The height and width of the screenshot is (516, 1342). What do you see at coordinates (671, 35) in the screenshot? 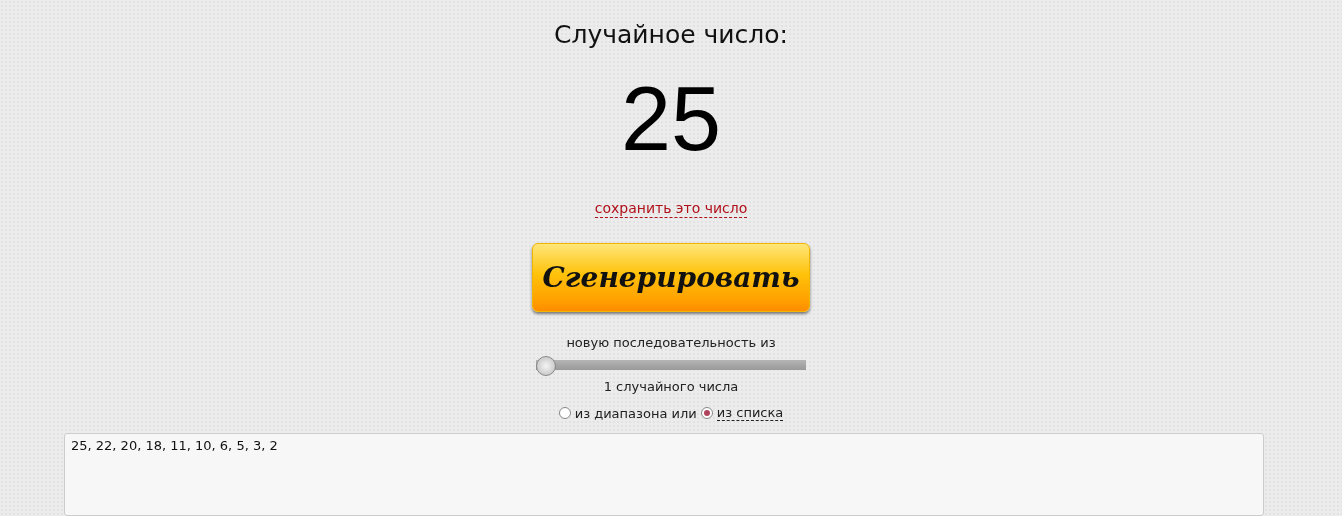
I see `page-title: Случайное число:` at bounding box center [671, 35].